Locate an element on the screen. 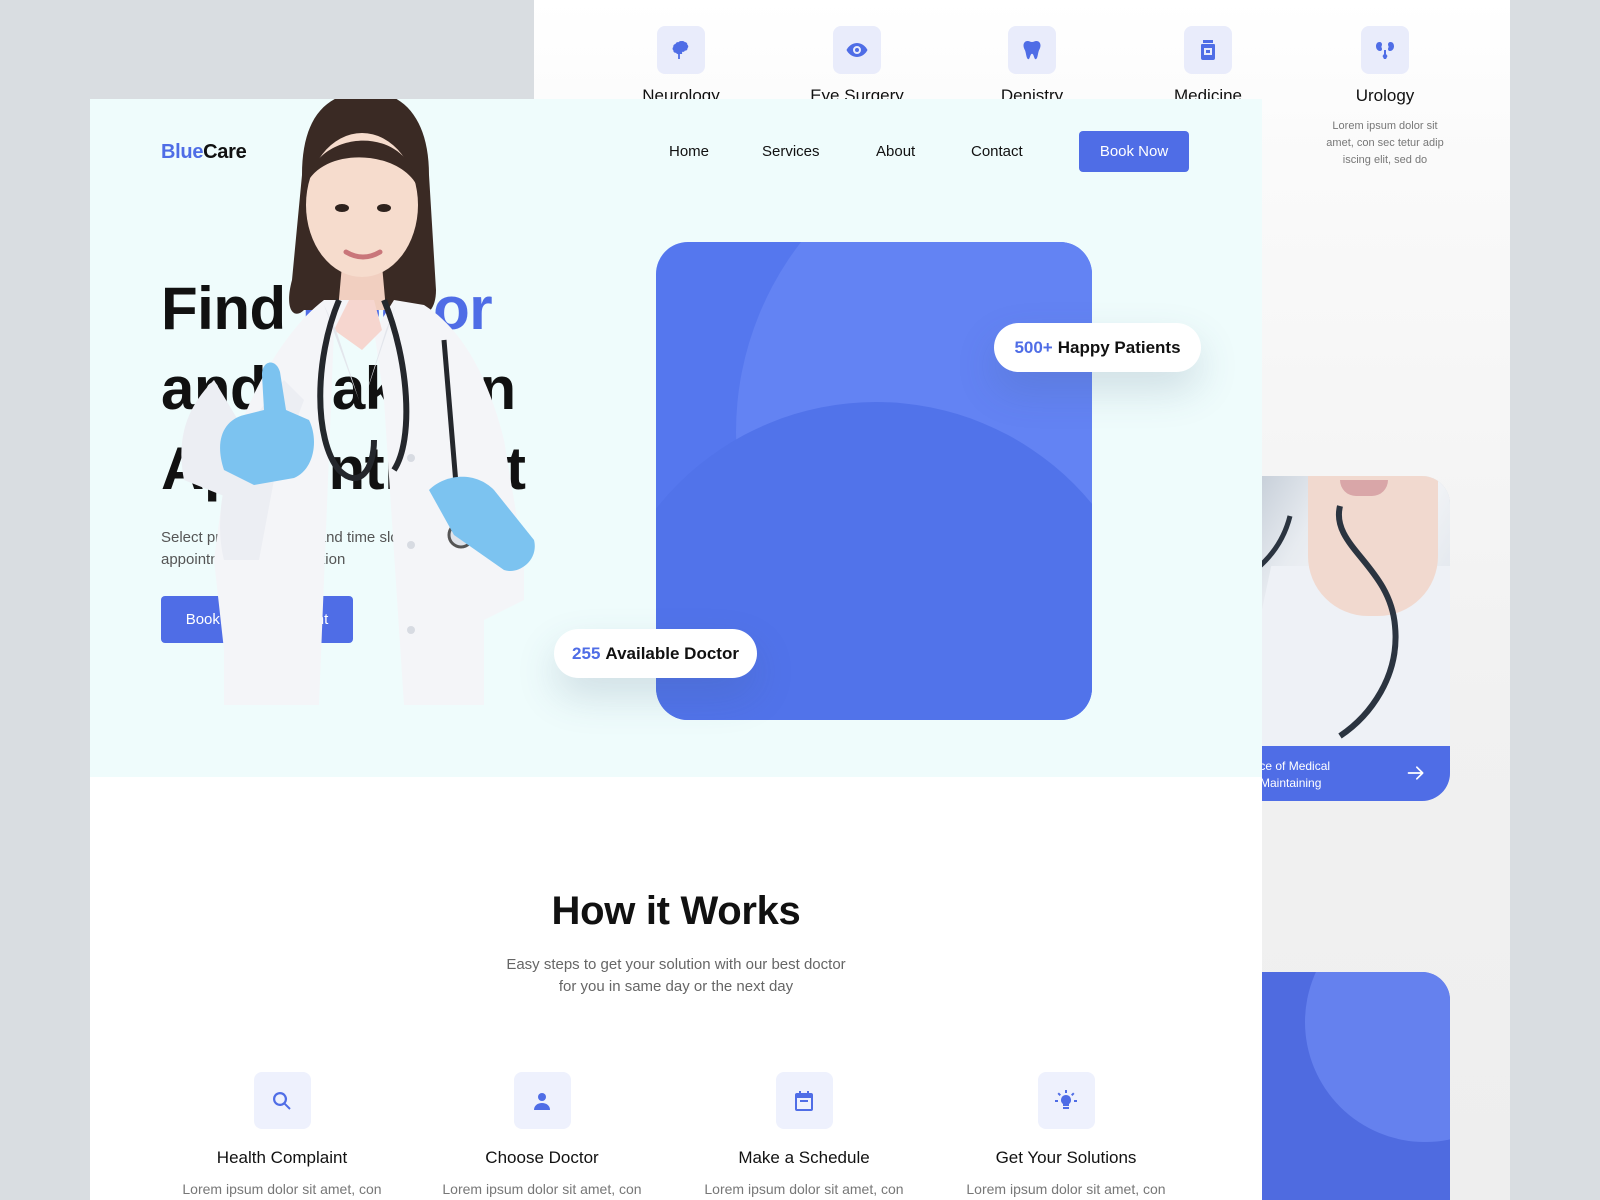  hero-title-line: and Make an is located at coordinates (338, 388).